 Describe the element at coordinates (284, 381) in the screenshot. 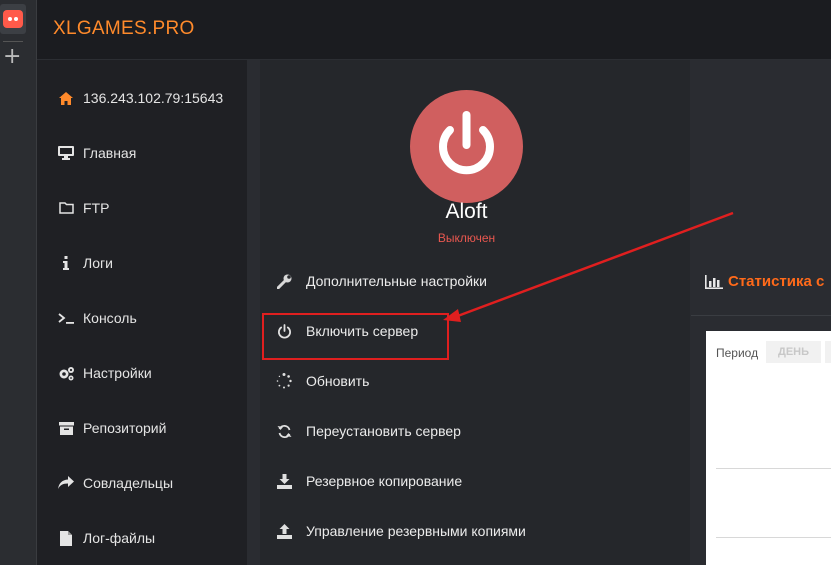

I see `spinner-icon` at that location.